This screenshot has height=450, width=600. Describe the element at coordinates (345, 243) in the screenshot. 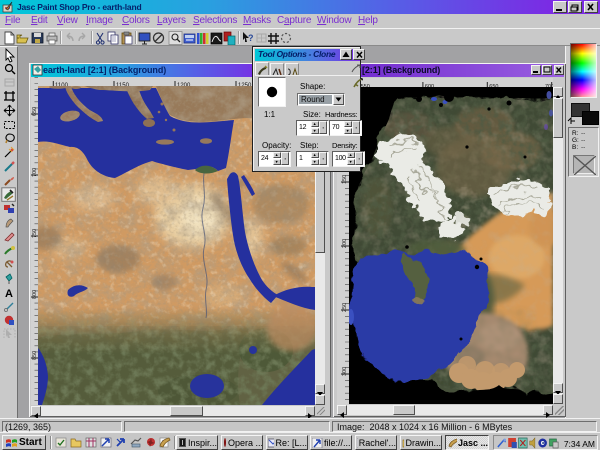

I see `svg-text: 200` at that location.